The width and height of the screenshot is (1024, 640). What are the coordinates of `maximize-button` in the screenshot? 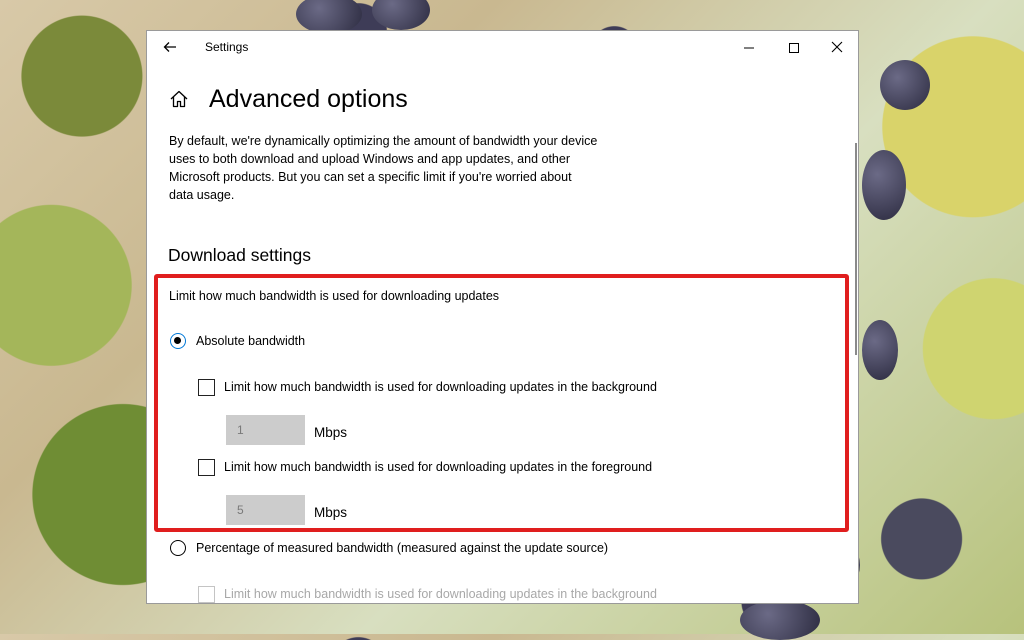 It's located at (794, 47).